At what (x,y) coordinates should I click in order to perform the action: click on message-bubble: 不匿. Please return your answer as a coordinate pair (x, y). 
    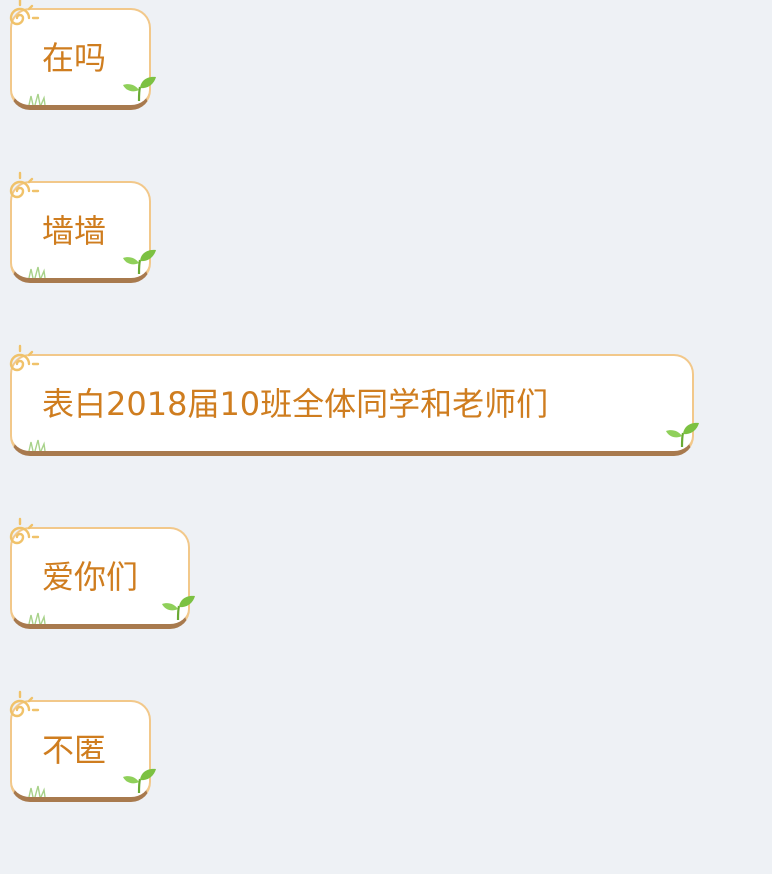
    Looking at the image, I should click on (82, 746).